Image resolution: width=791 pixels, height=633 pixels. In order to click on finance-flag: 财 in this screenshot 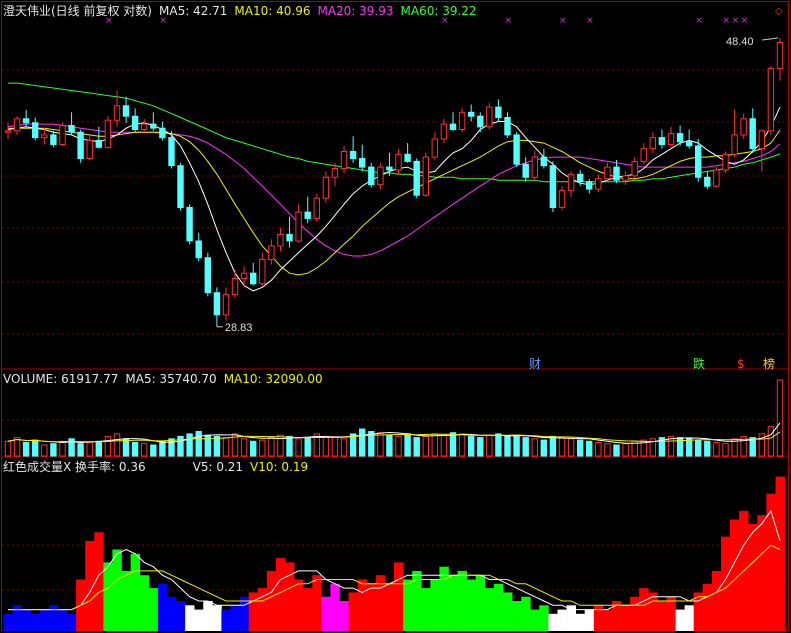, I will do `click(535, 364)`.